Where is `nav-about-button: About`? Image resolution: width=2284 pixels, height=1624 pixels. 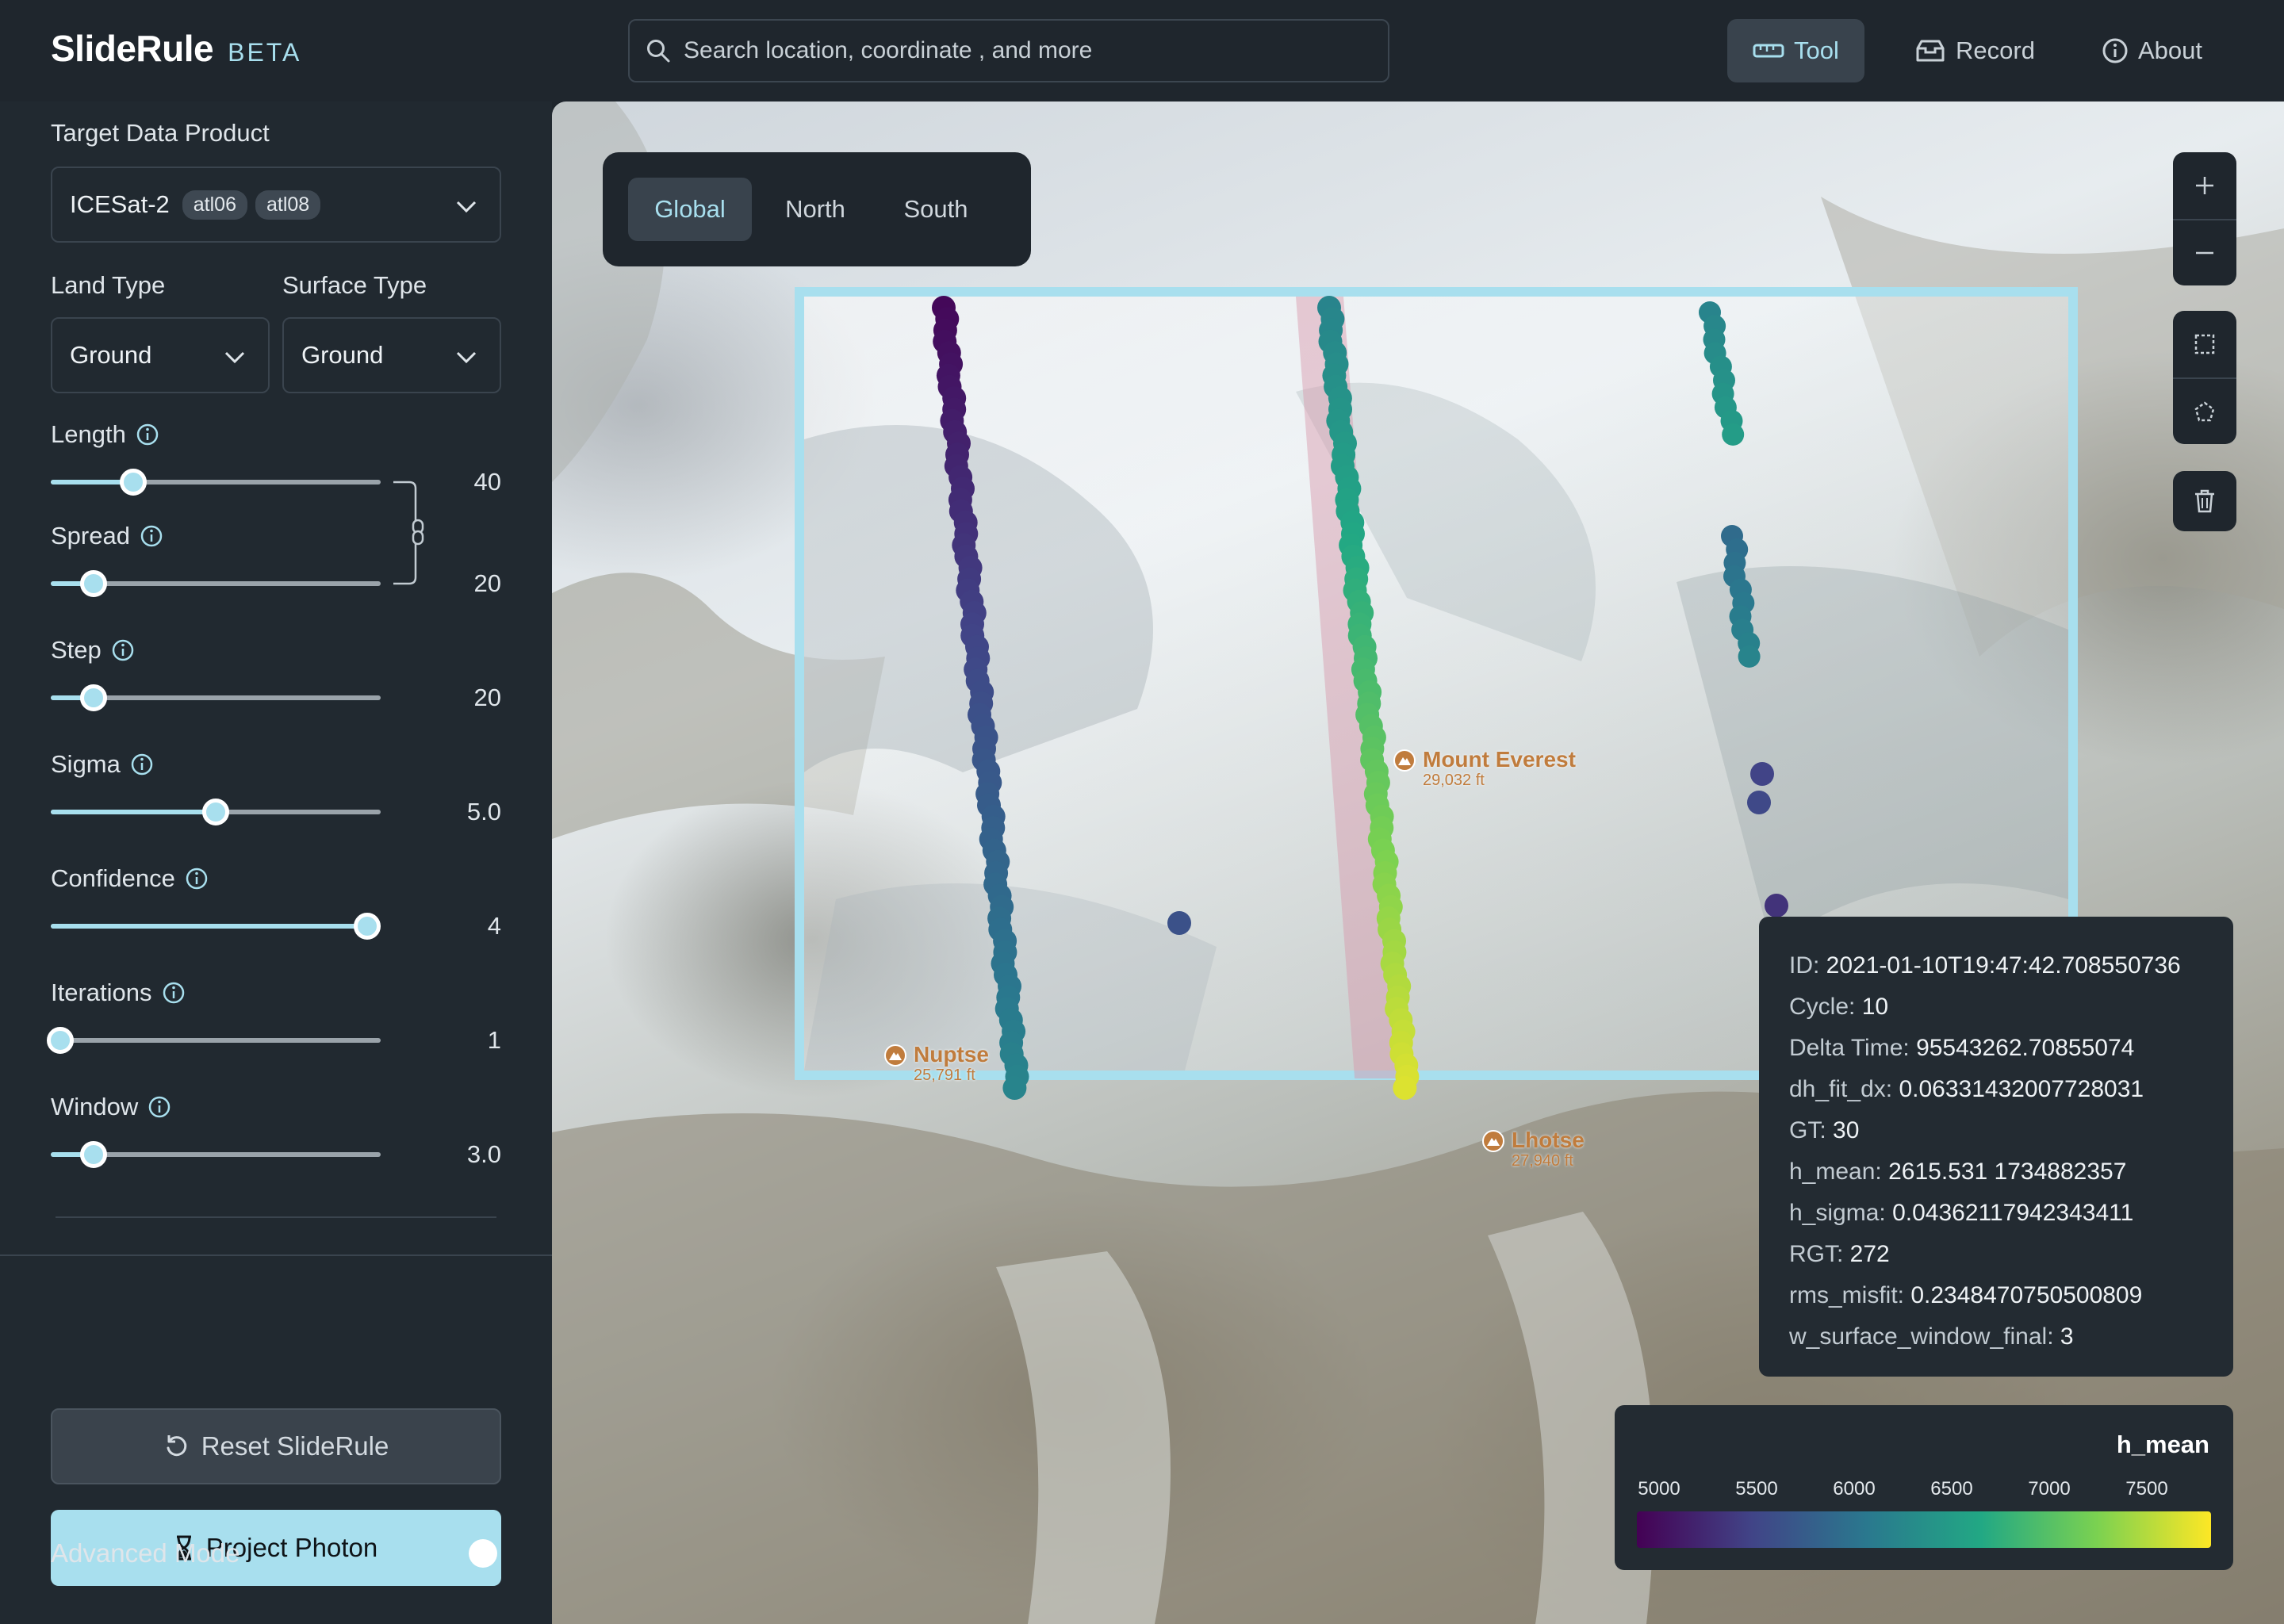
nav-about-button: About is located at coordinates (2152, 50).